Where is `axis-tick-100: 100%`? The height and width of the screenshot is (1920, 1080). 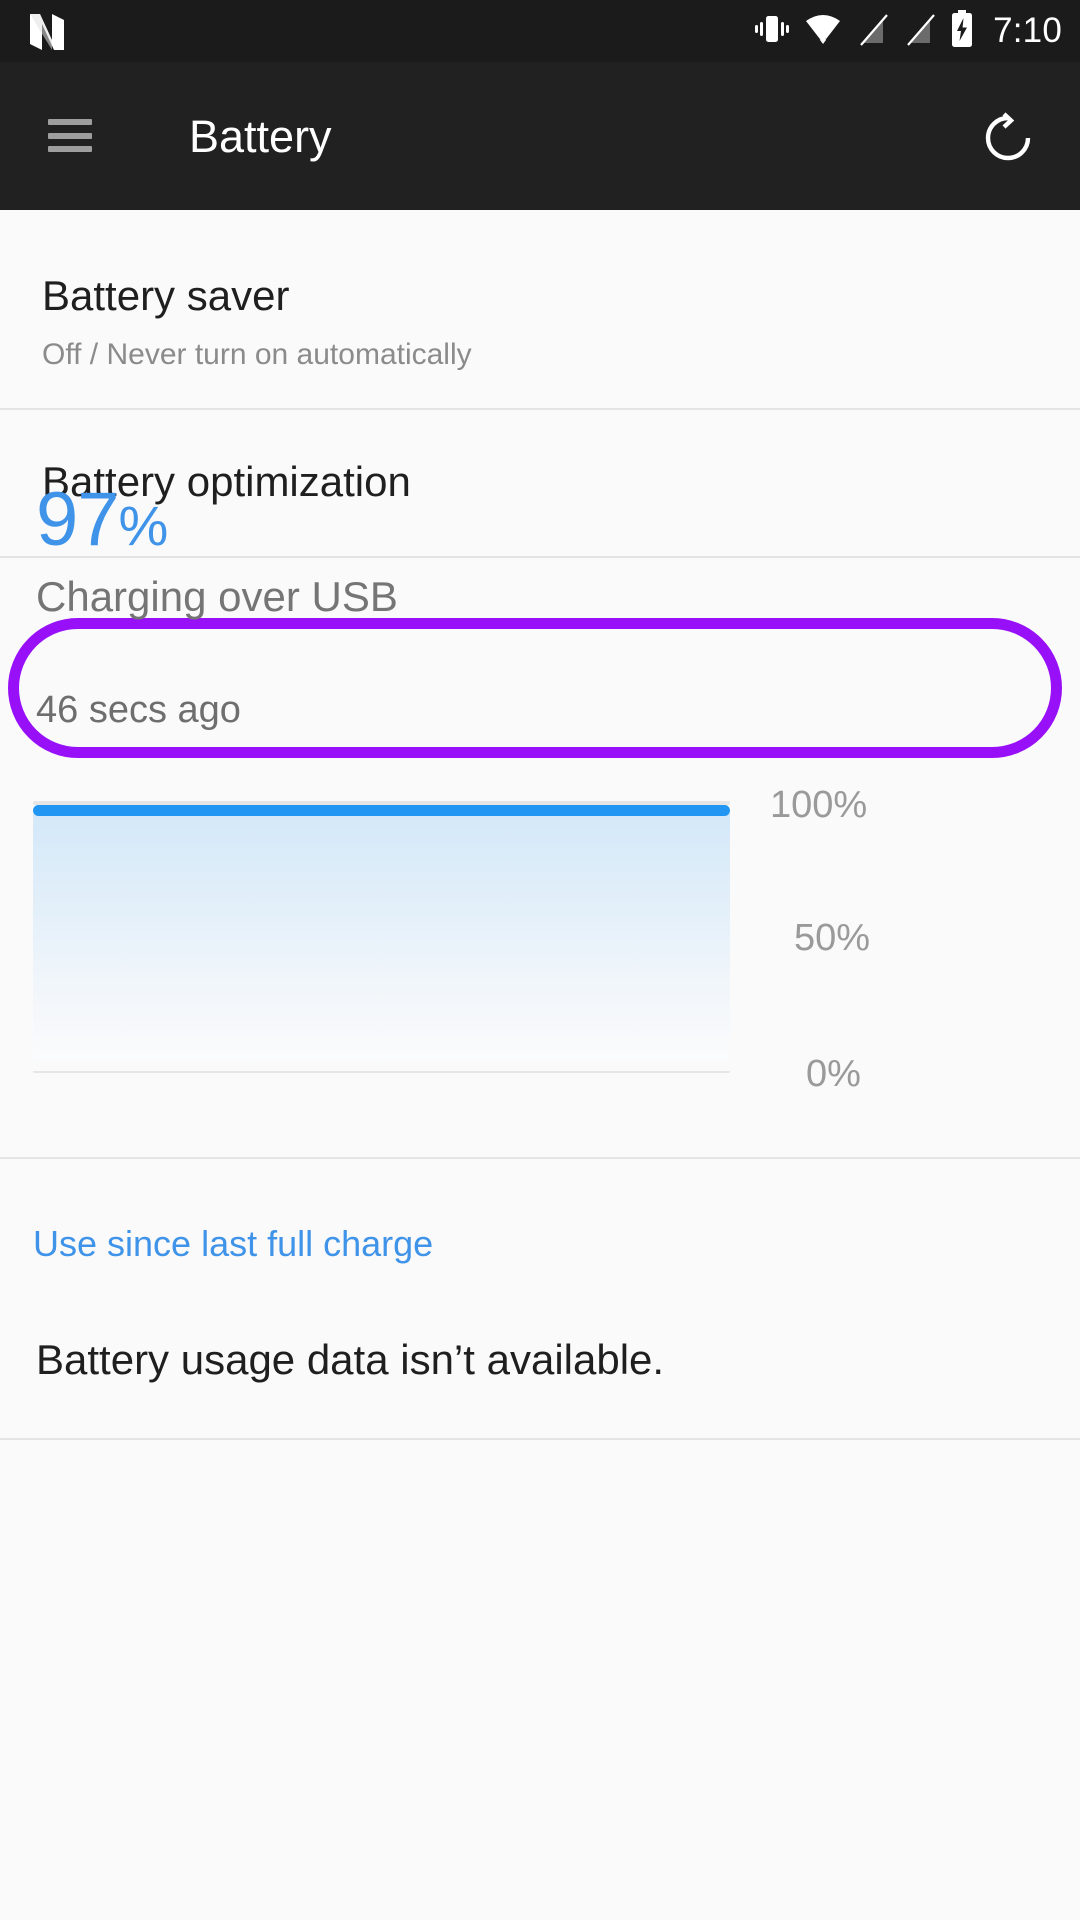
axis-tick-100: 100% is located at coordinates (819, 805).